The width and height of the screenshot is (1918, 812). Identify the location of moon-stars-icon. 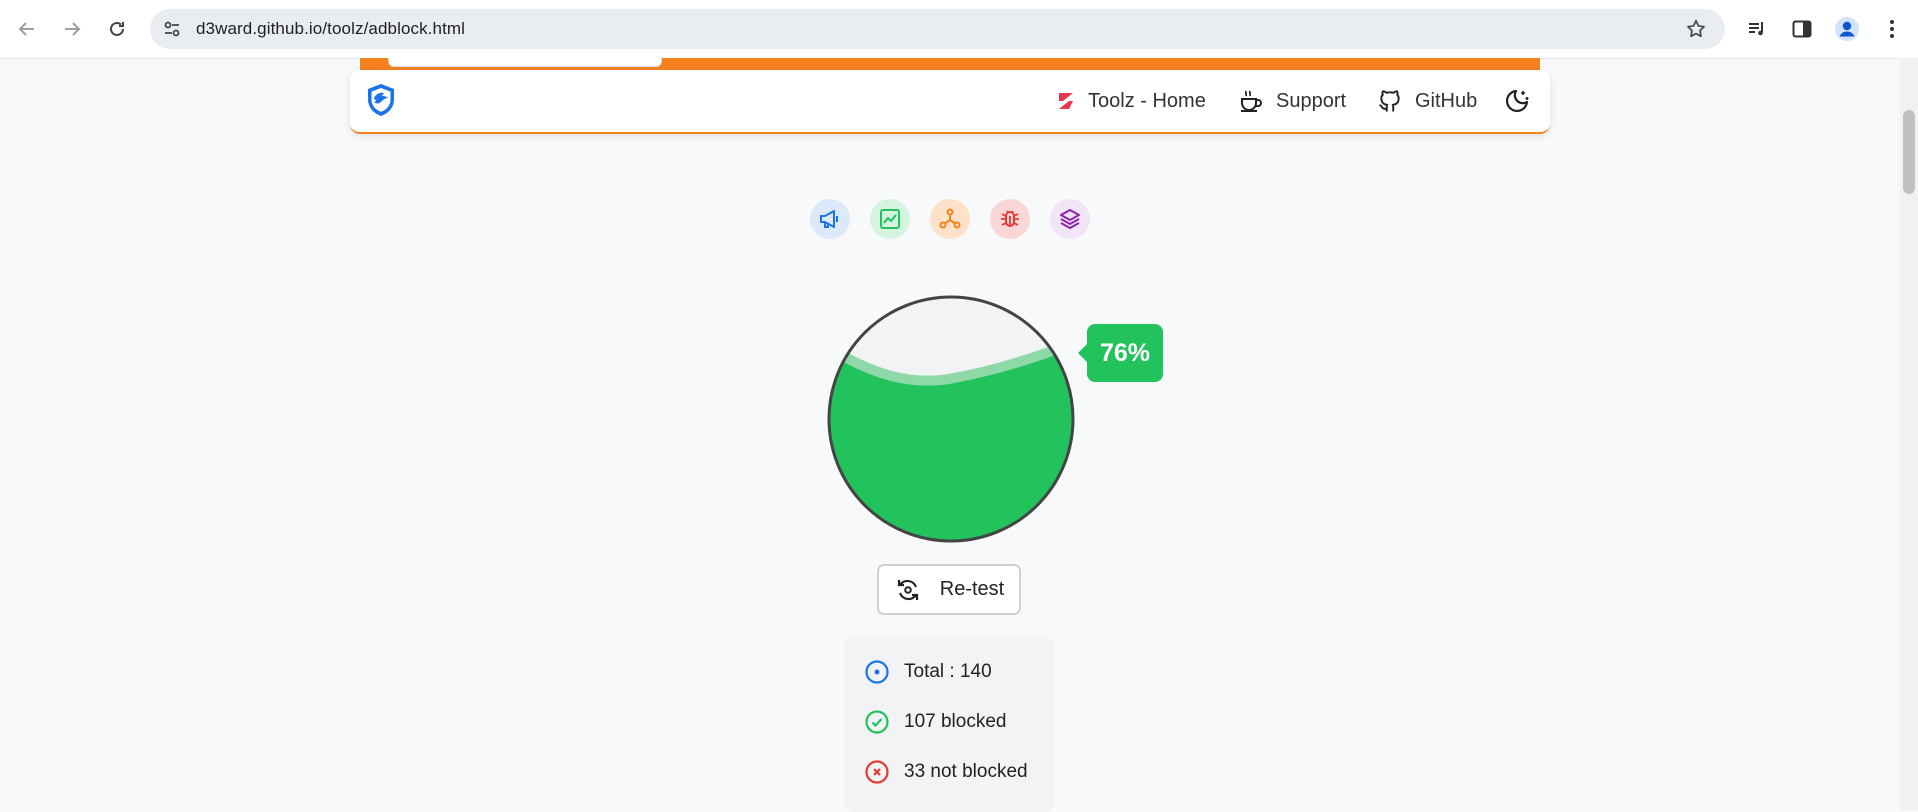
(1517, 101).